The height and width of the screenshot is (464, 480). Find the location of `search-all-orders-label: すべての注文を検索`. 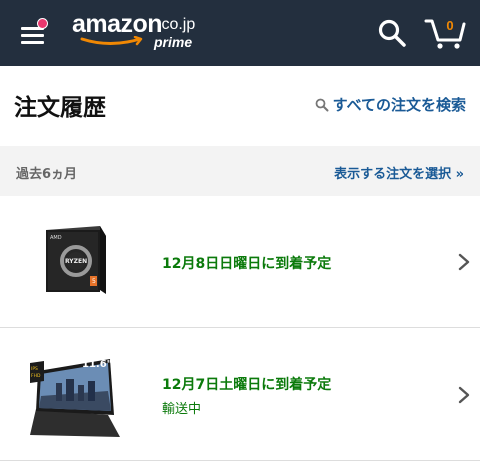

search-all-orders-label: すべての注文を検索 is located at coordinates (399, 105).